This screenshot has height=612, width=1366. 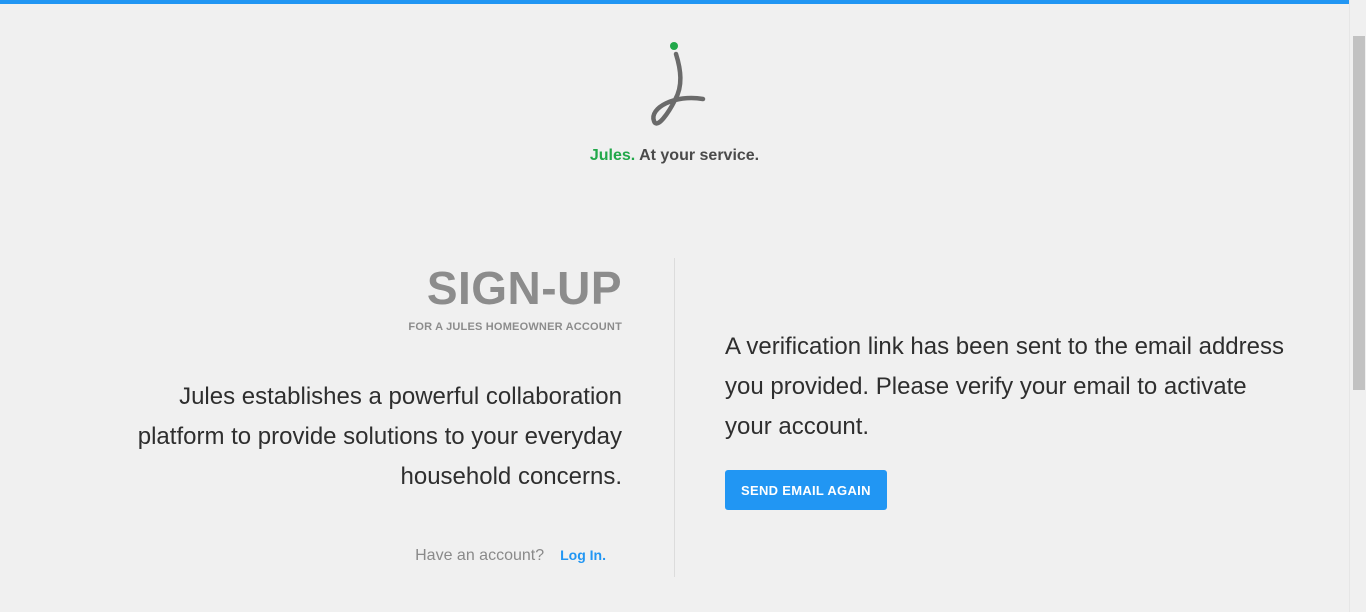 What do you see at coordinates (1359, 213) in the screenshot?
I see `scrollbar-thumb` at bounding box center [1359, 213].